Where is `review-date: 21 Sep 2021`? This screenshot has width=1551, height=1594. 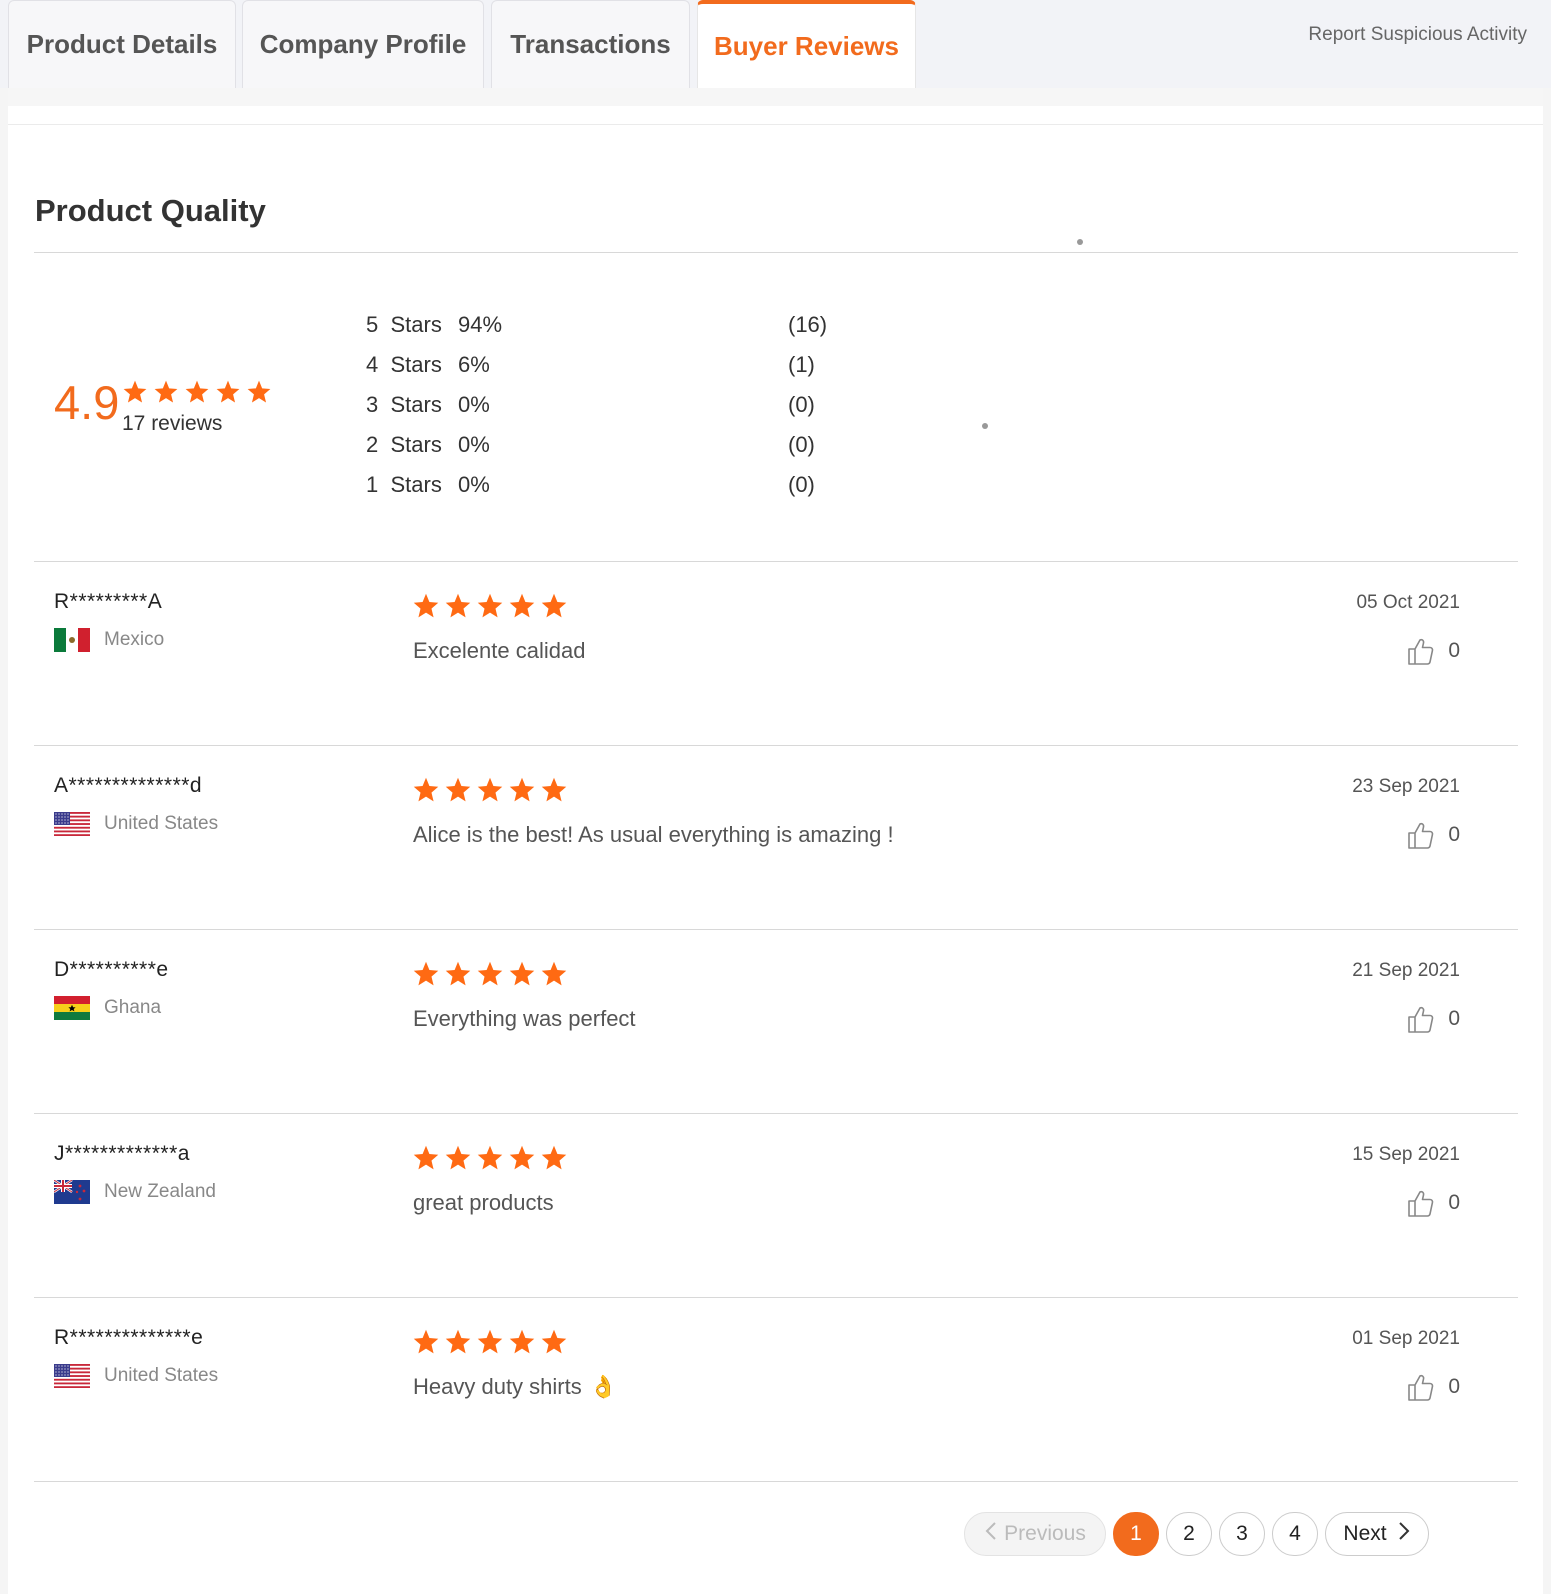
review-date: 21 Sep 2021 is located at coordinates (1406, 970).